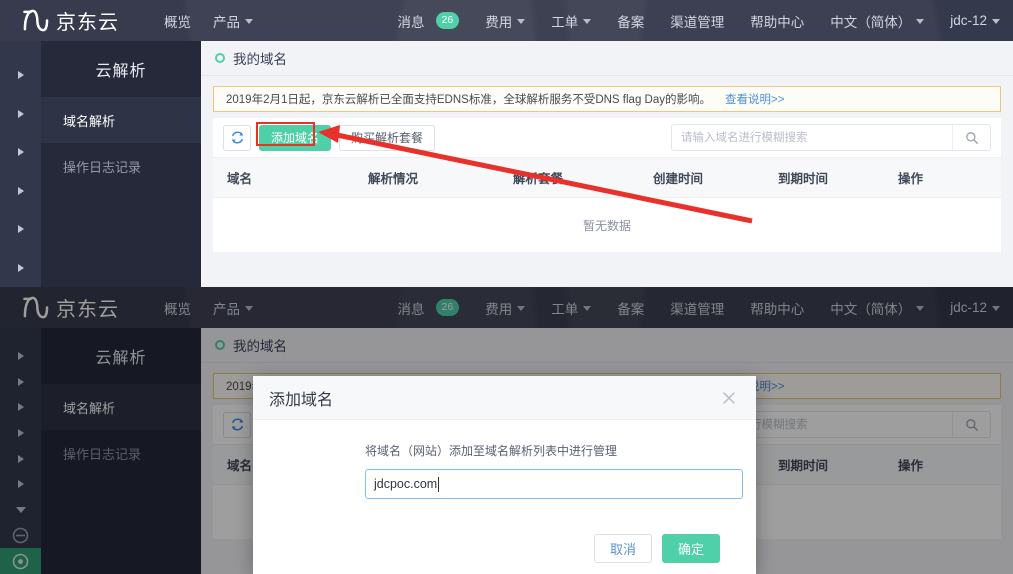 Image resolution: width=1013 pixels, height=574 pixels. What do you see at coordinates (968, 20) in the screenshot?
I see `nav-item-label: jdc-12` at bounding box center [968, 20].